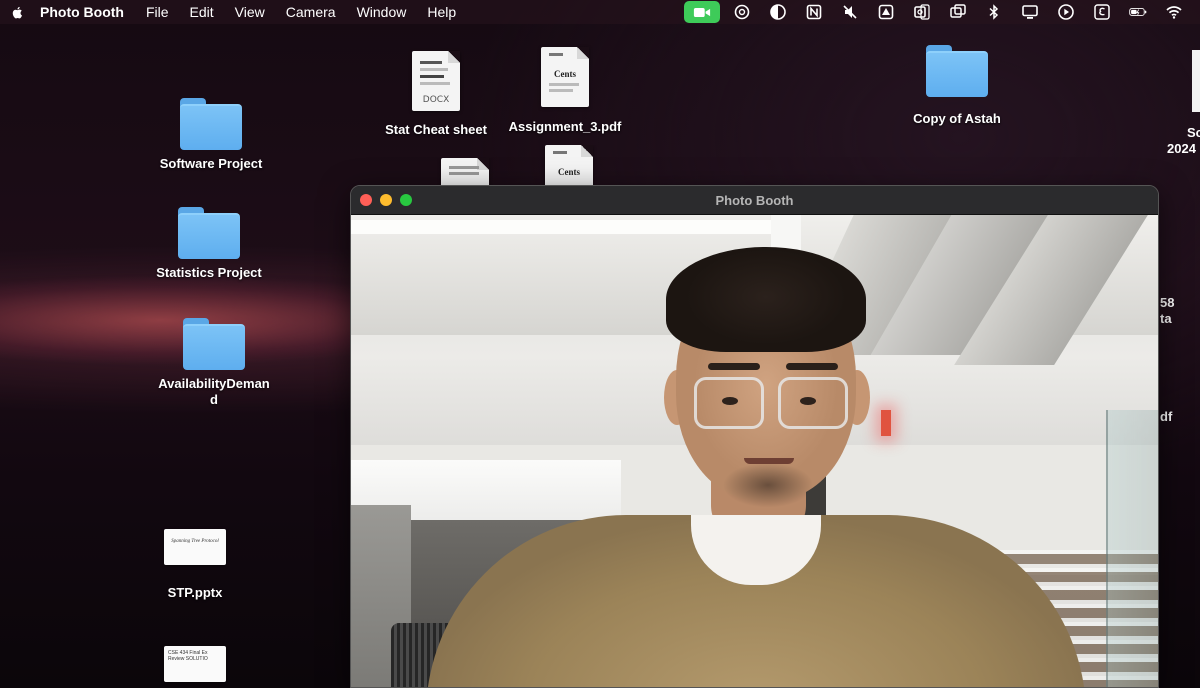  What do you see at coordinates (157, 12) in the screenshot?
I see `menu-file: File` at bounding box center [157, 12].